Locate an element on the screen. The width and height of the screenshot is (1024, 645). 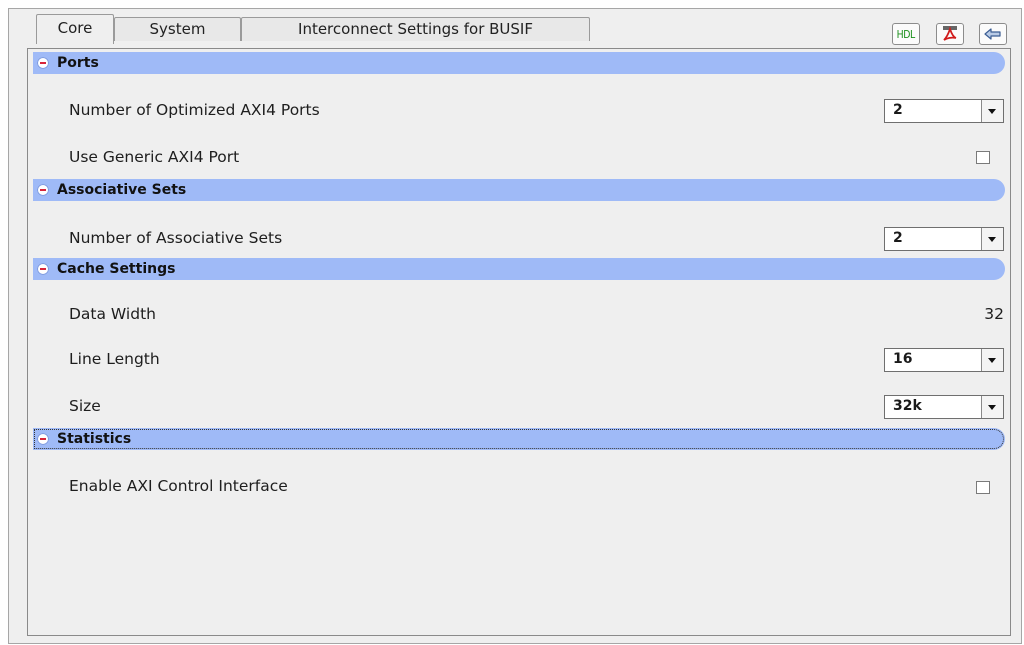
hdl-button: HDL is located at coordinates (906, 34).